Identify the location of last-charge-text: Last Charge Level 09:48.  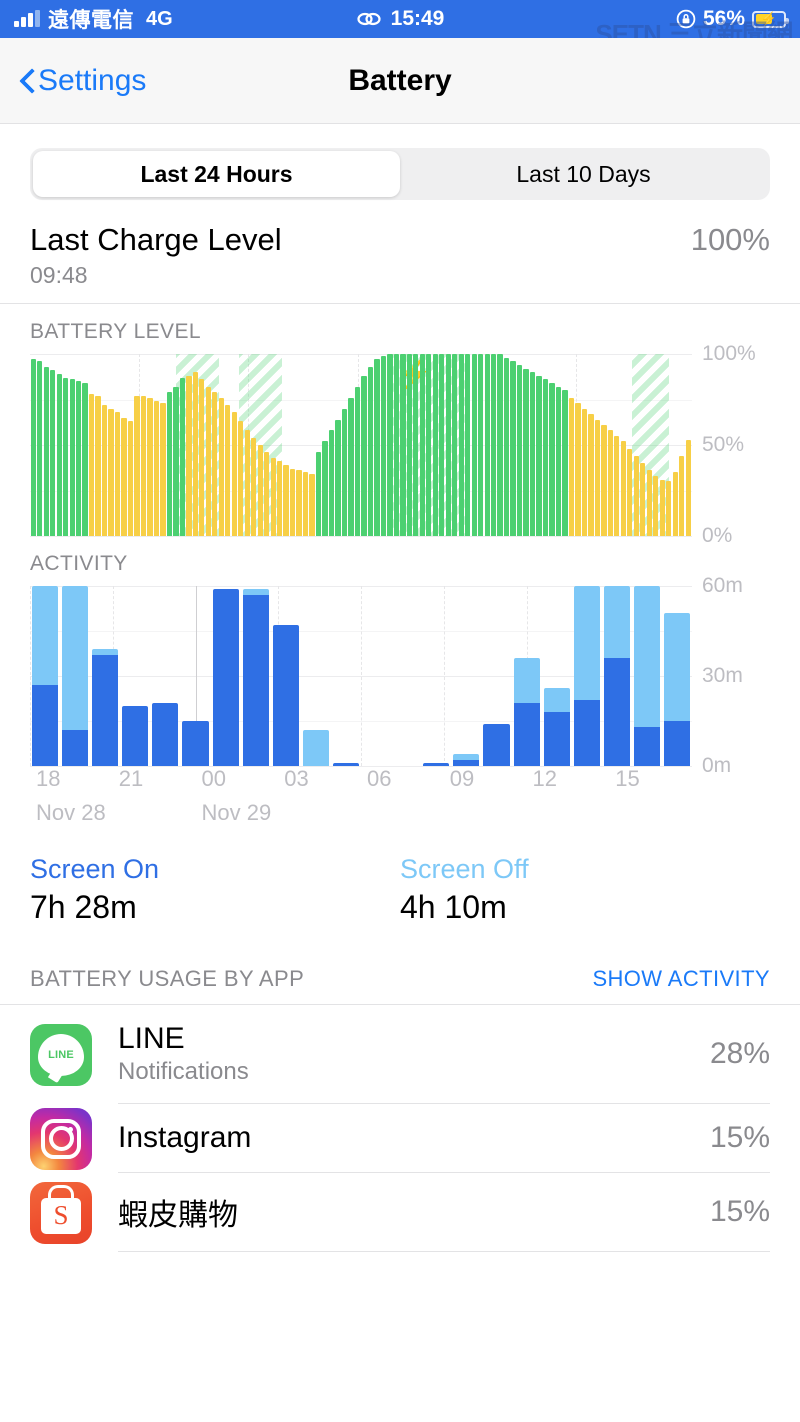
(156, 255).